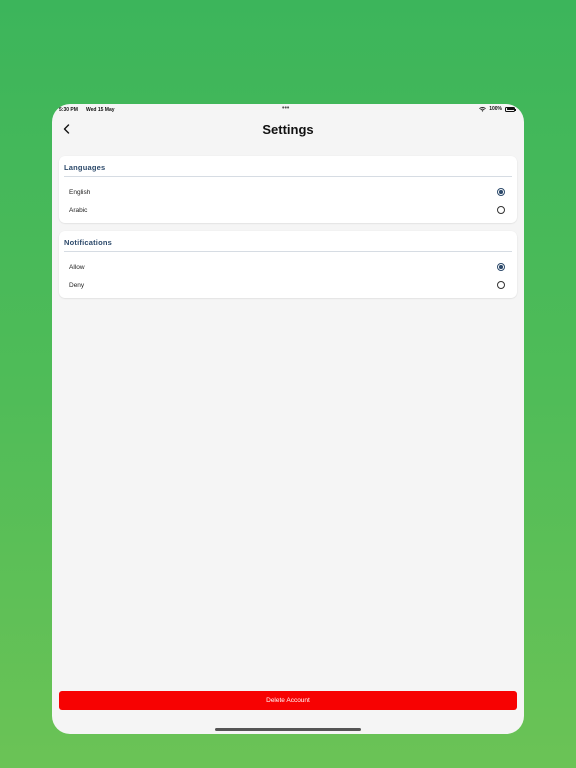 The width and height of the screenshot is (576, 768). What do you see at coordinates (510, 109) in the screenshot?
I see `battery-icon` at bounding box center [510, 109].